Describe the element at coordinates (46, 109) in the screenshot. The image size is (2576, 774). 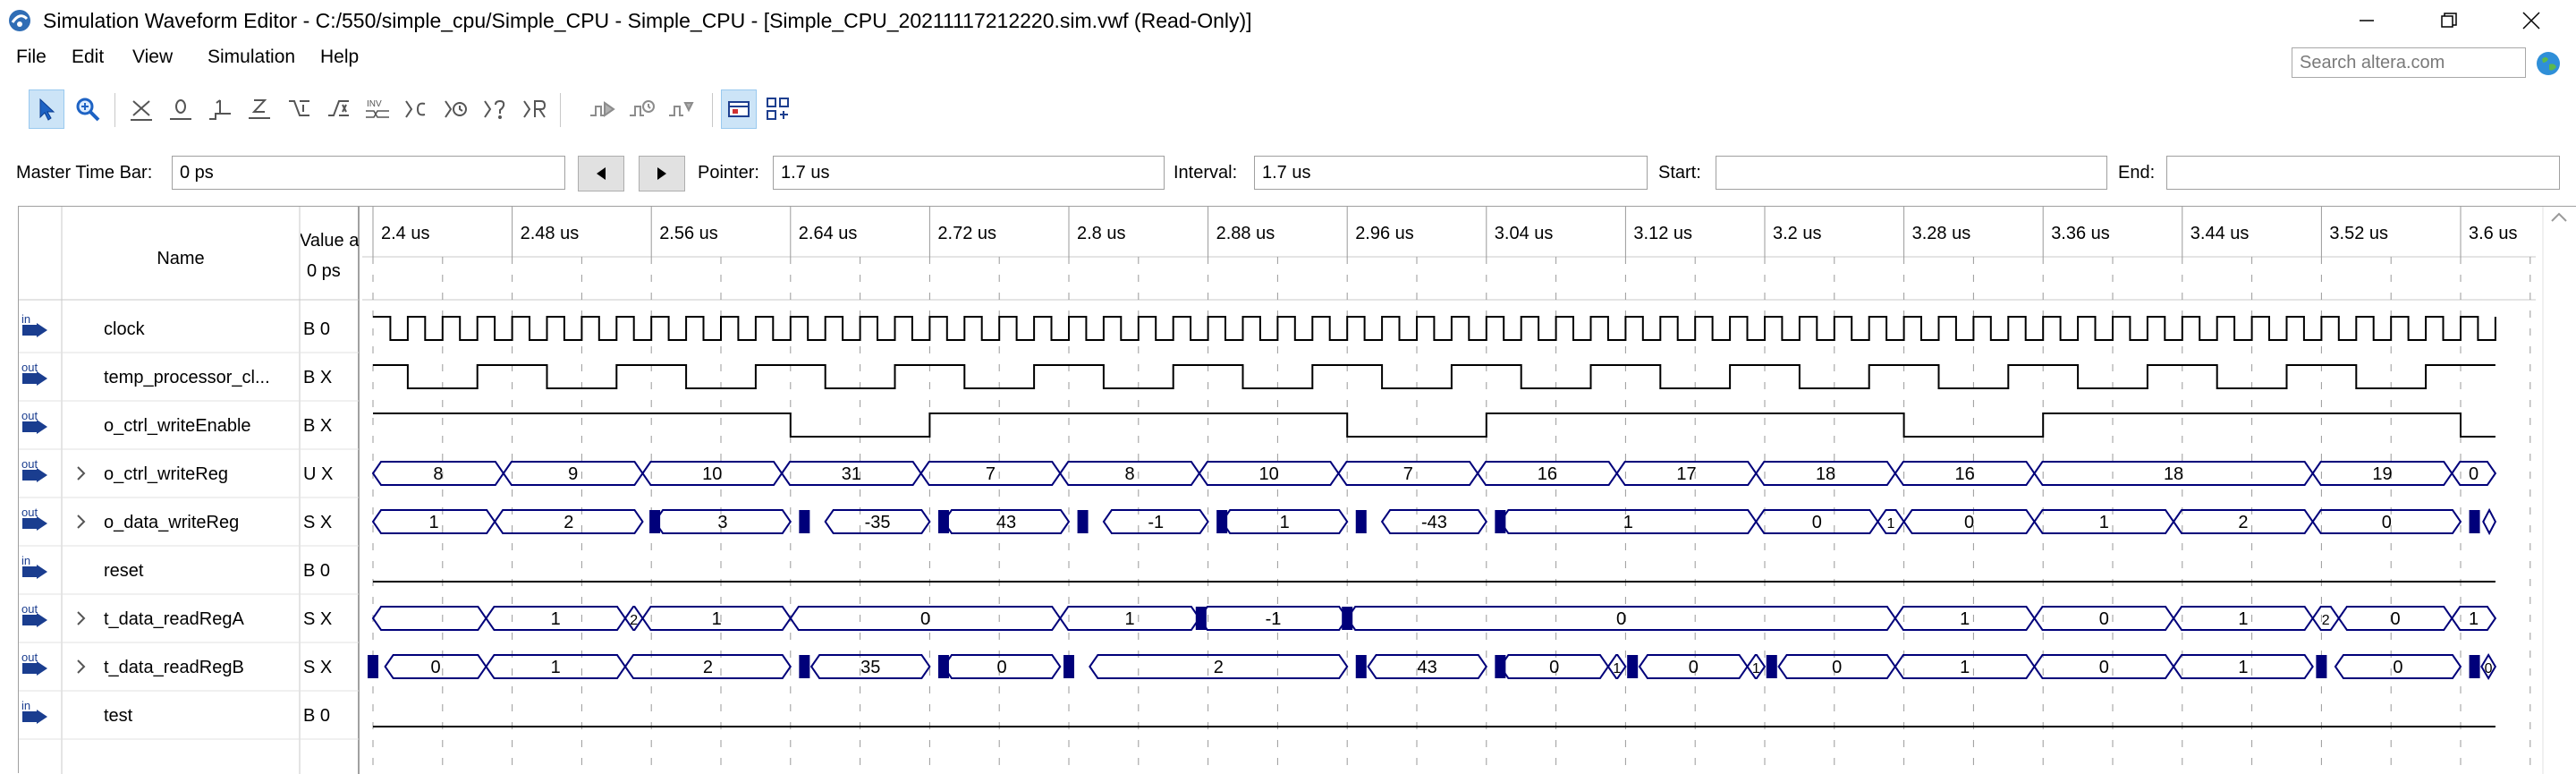
I see `selection-tool-button` at that location.